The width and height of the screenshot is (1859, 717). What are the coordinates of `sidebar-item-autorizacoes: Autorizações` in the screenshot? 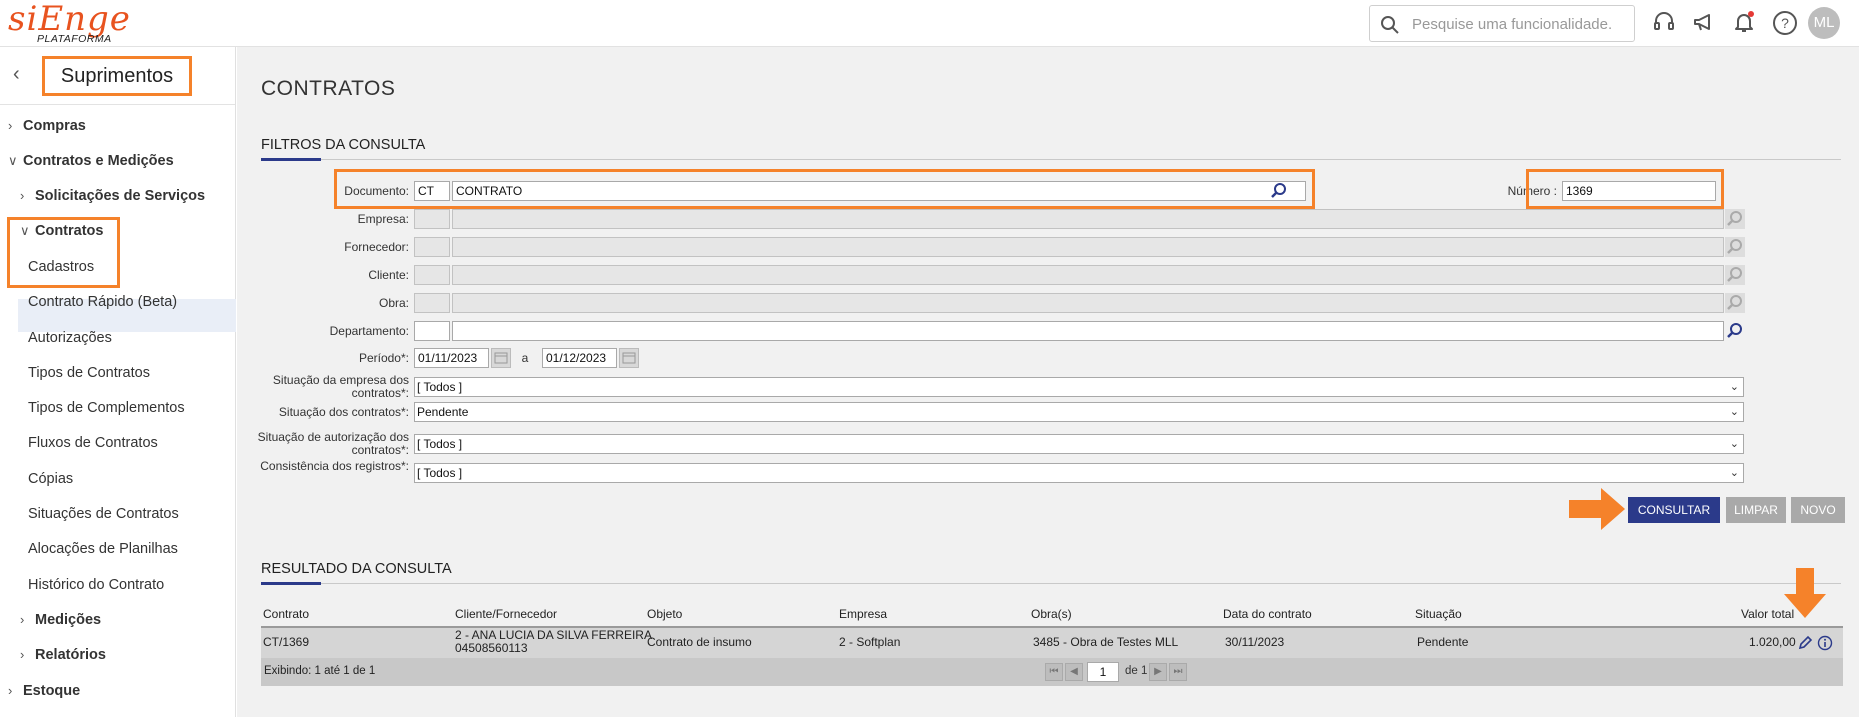 It's located at (70, 338).